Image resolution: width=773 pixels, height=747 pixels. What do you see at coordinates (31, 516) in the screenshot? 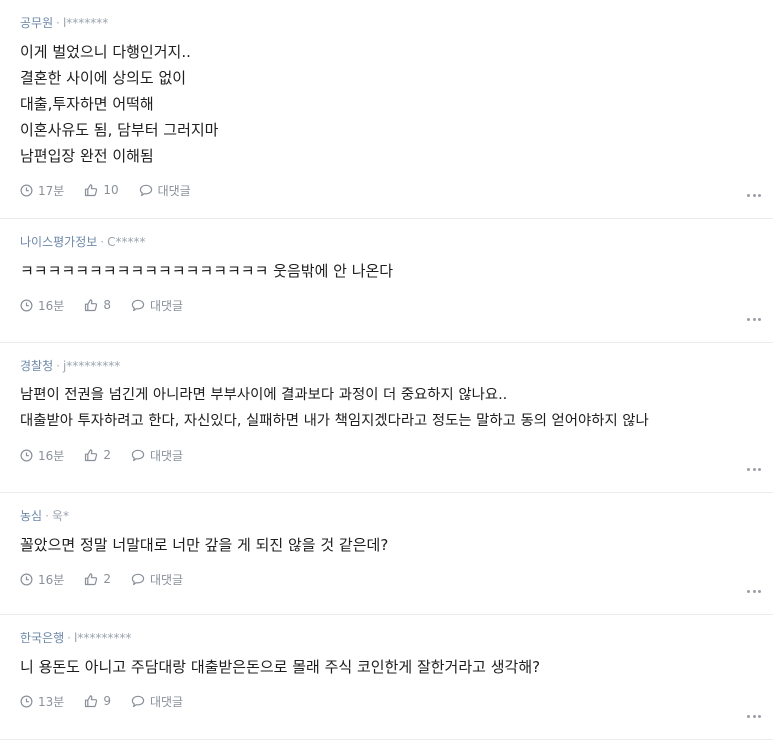
I see `author-name: 농심` at bounding box center [31, 516].